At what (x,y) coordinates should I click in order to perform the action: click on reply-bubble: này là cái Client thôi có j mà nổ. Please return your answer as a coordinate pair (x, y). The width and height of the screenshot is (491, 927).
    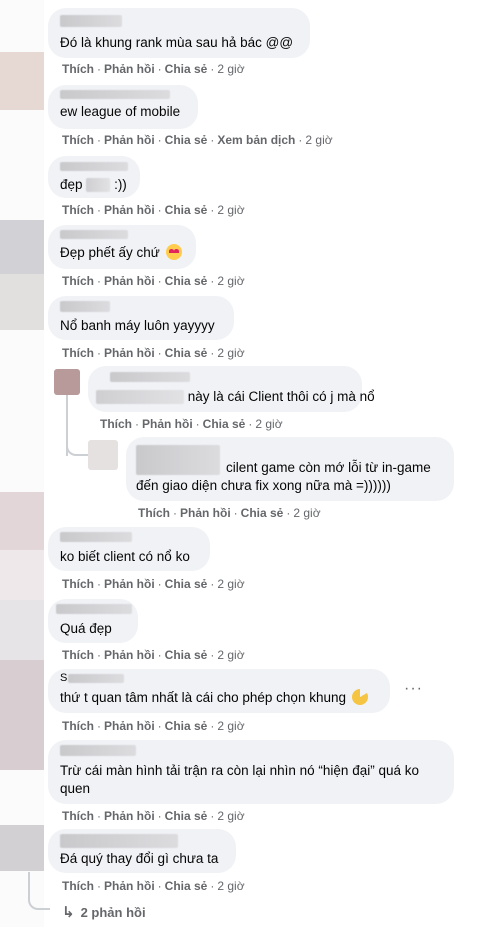
    Looking at the image, I should click on (231, 389).